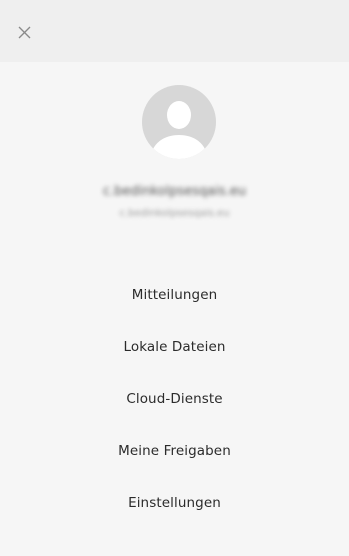  I want to click on close-icon, so click(24, 32).